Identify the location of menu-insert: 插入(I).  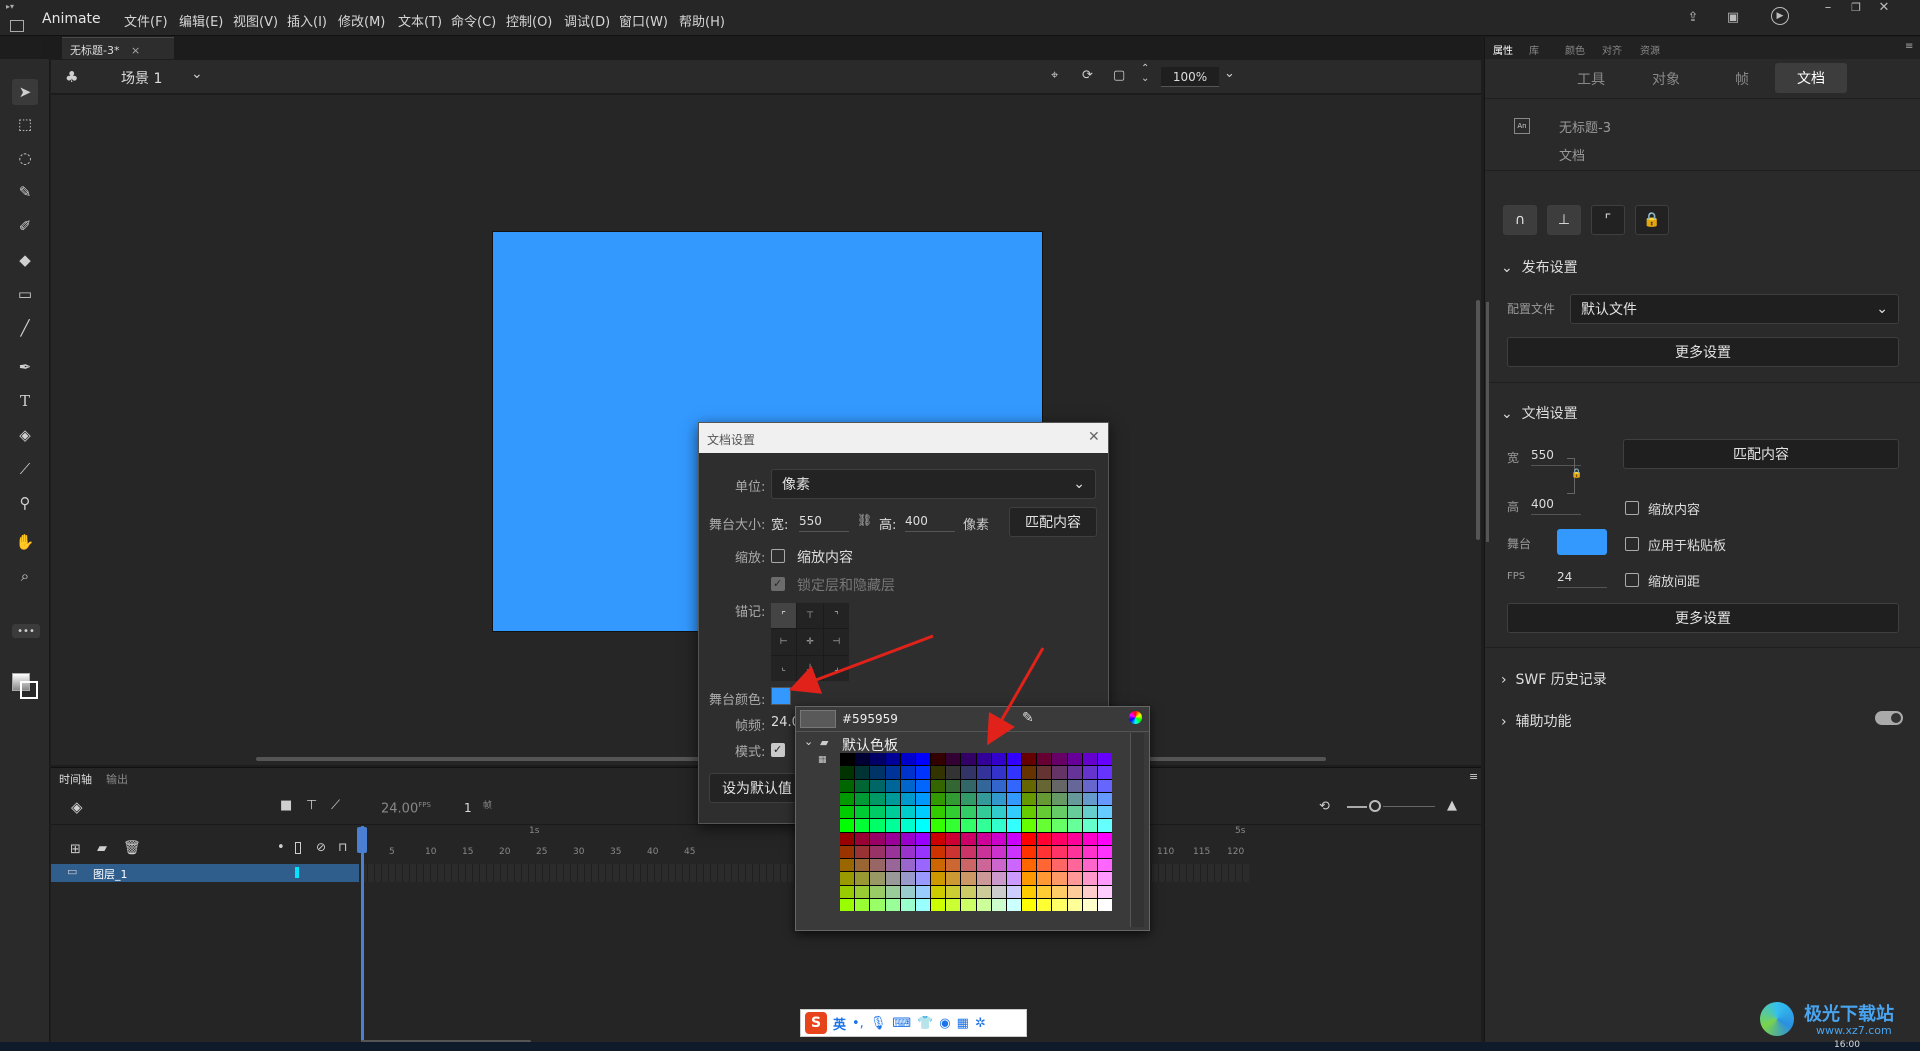
(307, 20).